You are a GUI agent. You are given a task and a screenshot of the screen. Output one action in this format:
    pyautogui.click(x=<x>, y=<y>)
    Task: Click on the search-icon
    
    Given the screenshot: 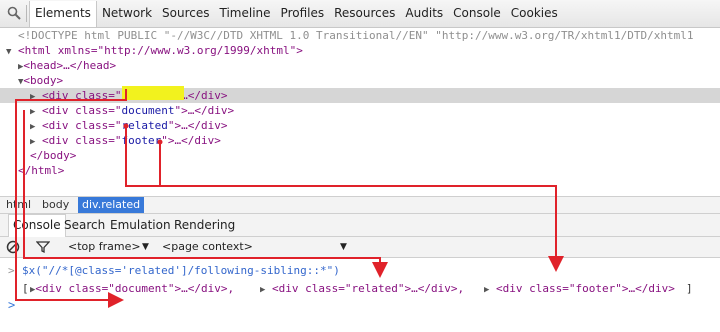 What is the action you would take?
    pyautogui.click(x=14, y=13)
    